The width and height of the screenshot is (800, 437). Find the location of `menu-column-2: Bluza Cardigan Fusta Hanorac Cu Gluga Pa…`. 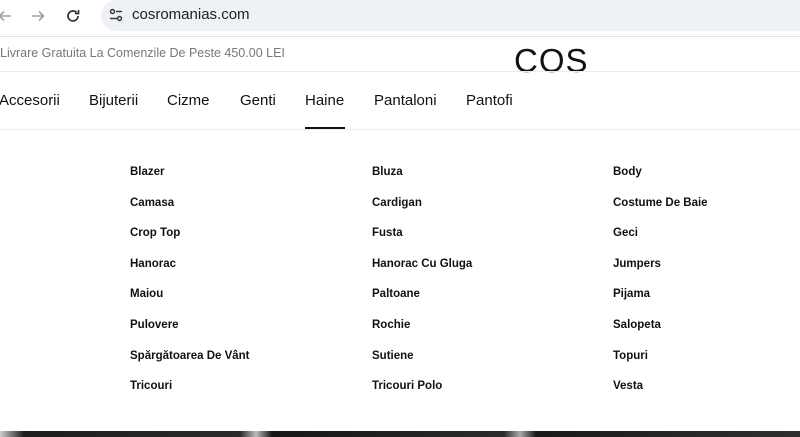

menu-column-2: Bluza Cardigan Fusta Hanorac Cu Gluga Pa… is located at coordinates (422, 288).